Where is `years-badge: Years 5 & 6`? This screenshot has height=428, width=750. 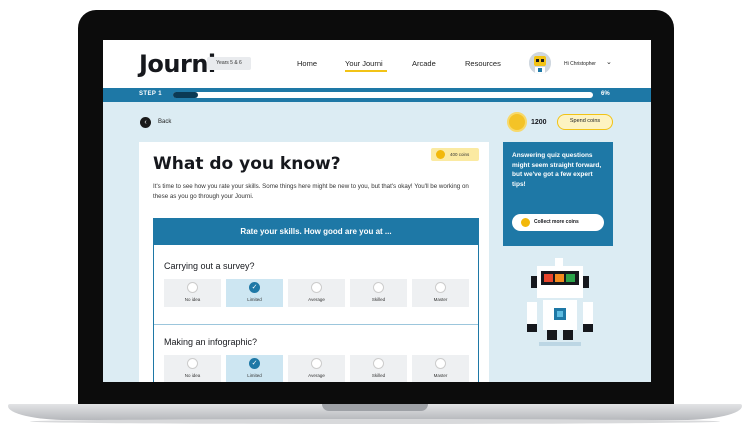
years-badge: Years 5 & 6 is located at coordinates (229, 63).